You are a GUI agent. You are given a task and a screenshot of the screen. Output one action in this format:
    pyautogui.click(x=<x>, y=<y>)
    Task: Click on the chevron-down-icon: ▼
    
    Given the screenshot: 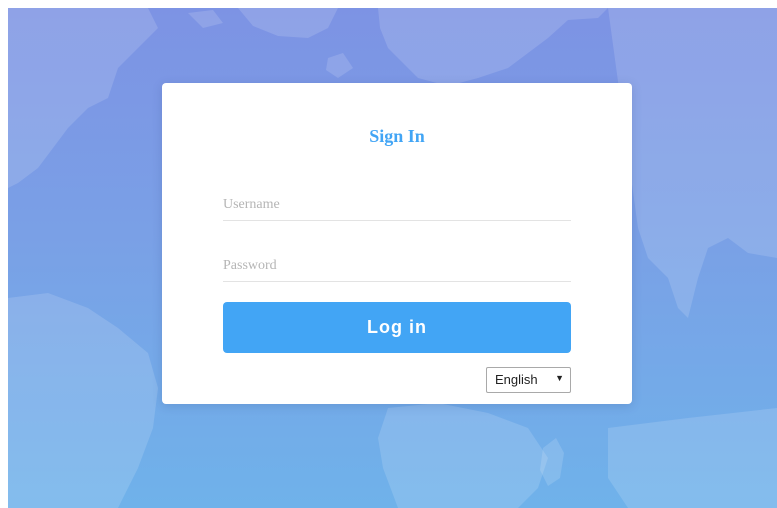 What is the action you would take?
    pyautogui.click(x=559, y=378)
    